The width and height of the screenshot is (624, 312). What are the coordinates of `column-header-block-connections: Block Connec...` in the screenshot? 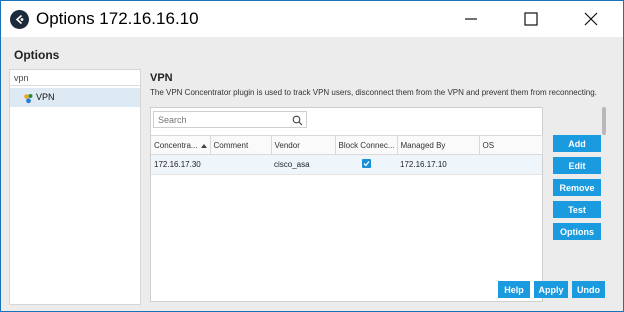 It's located at (366, 145).